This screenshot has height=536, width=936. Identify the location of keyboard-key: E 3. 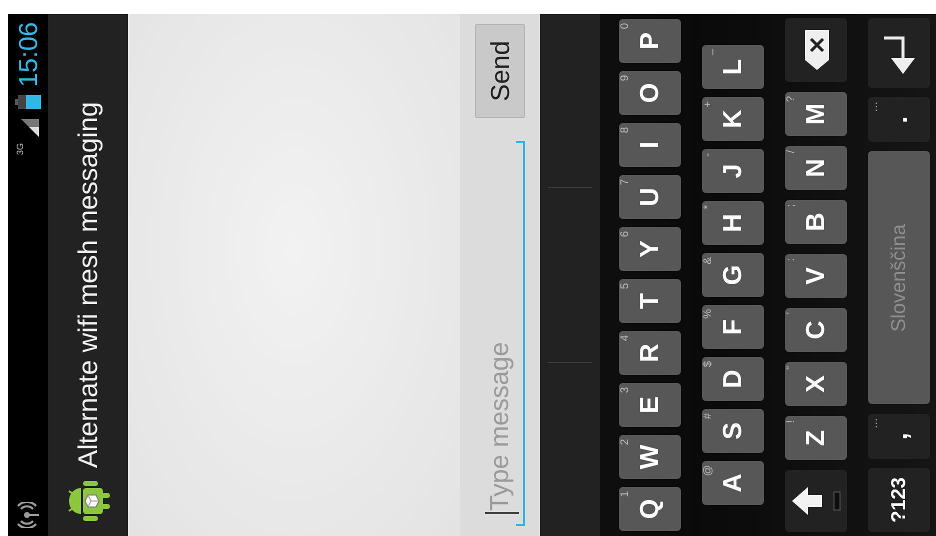
(649, 405).